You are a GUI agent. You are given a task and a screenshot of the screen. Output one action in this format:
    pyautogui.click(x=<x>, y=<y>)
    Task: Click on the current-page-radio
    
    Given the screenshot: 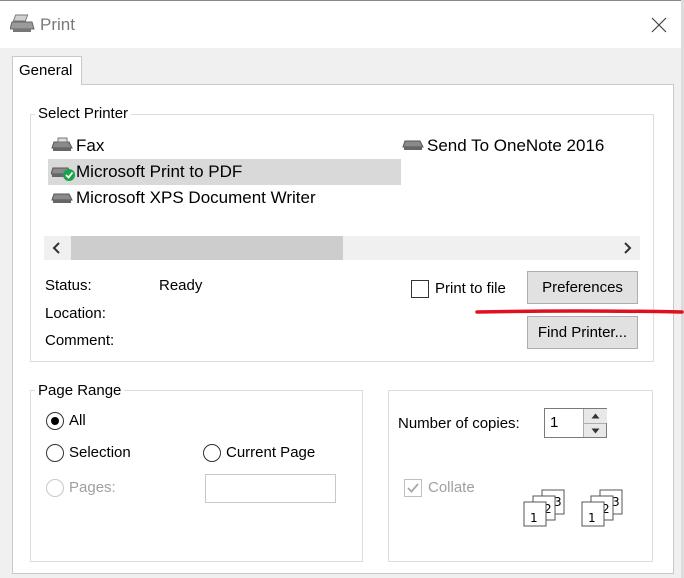 What is the action you would take?
    pyautogui.click(x=212, y=453)
    